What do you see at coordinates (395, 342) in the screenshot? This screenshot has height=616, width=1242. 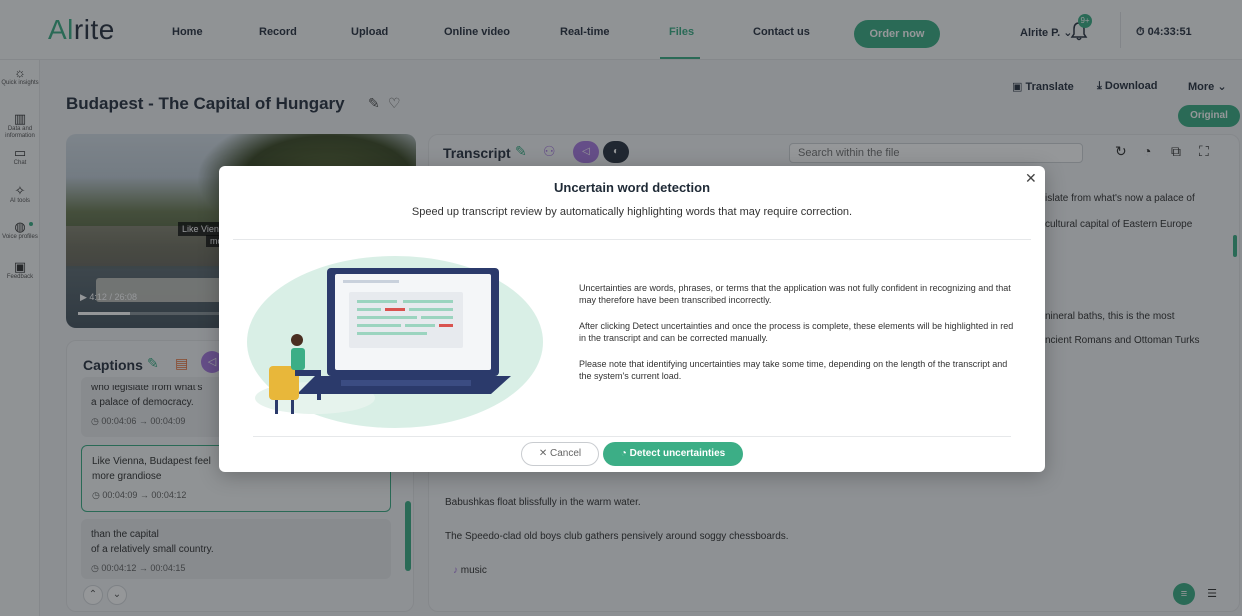 I see `laptop-illustration` at bounding box center [395, 342].